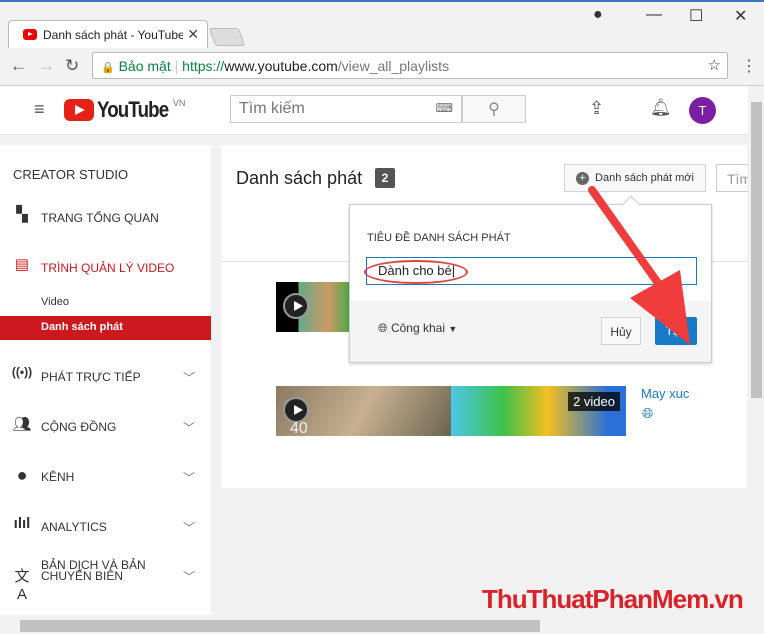  I want to click on vertical-scrollbar-thumb, so click(756, 250).